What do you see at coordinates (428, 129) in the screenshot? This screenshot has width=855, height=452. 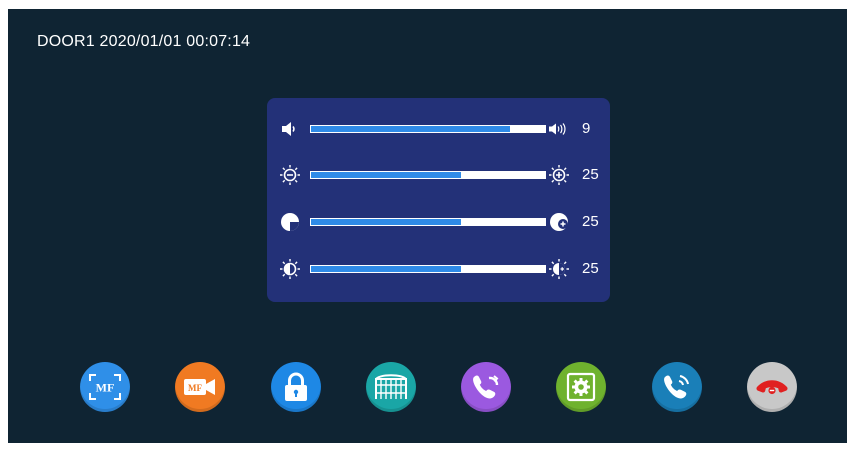 I see `volume-slider` at bounding box center [428, 129].